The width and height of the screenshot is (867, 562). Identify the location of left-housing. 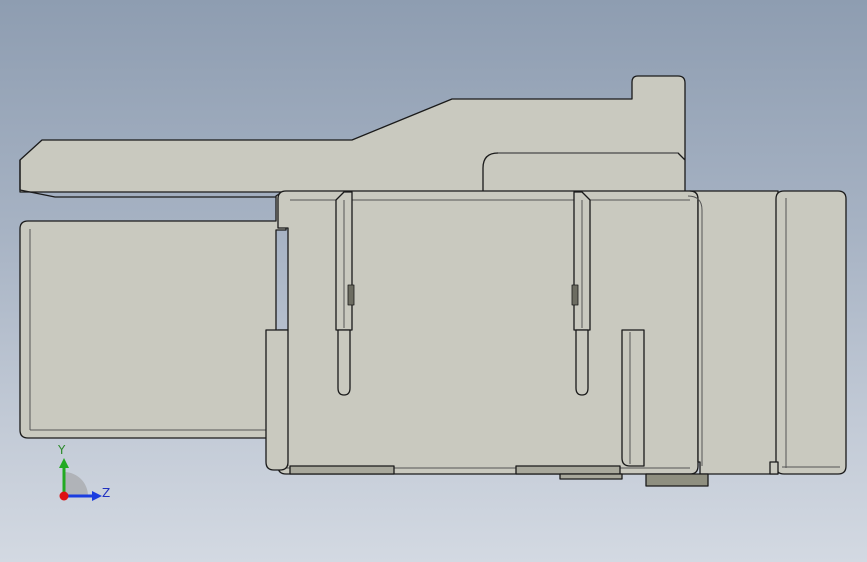
(153, 315).